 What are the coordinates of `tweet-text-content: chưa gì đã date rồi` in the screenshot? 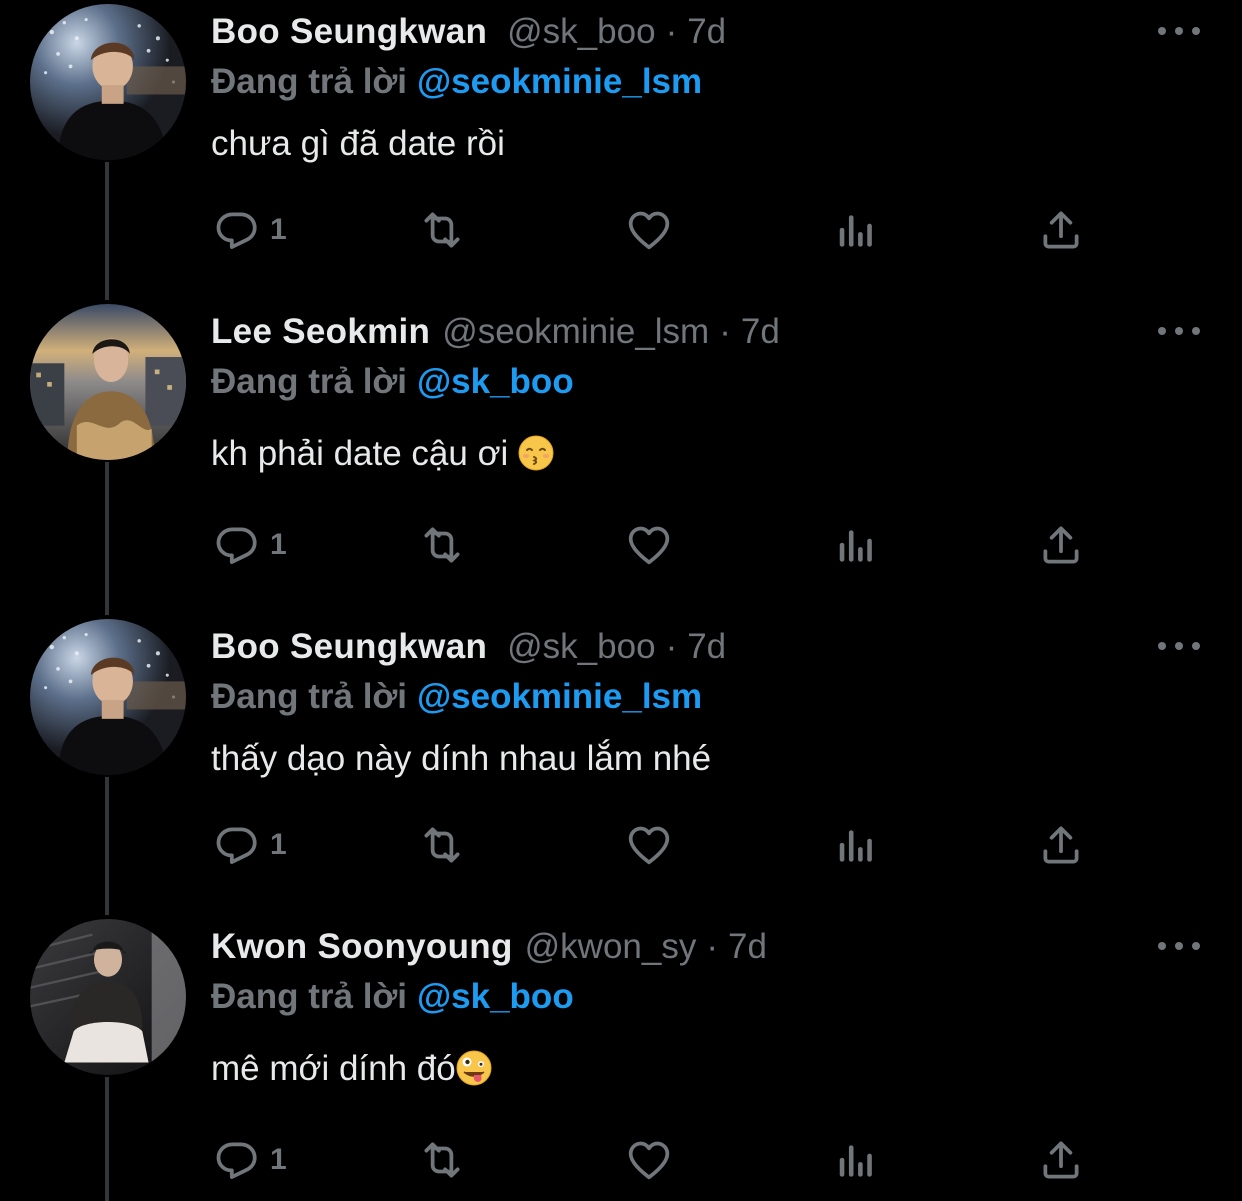 It's located at (358, 143).